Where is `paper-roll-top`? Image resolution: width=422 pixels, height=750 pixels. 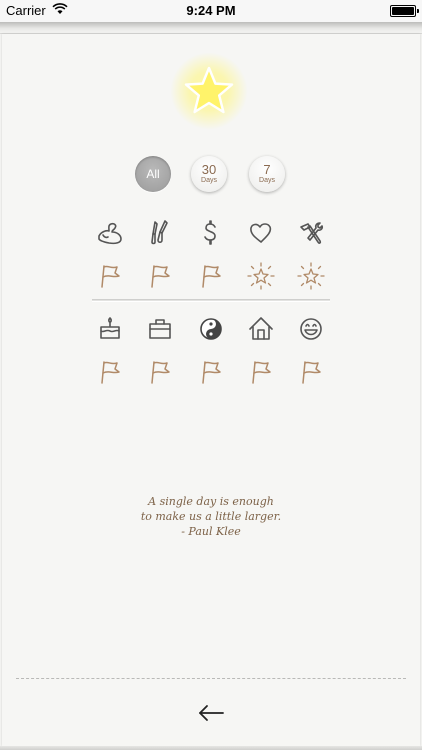
paper-roll-top is located at coordinates (211, 28).